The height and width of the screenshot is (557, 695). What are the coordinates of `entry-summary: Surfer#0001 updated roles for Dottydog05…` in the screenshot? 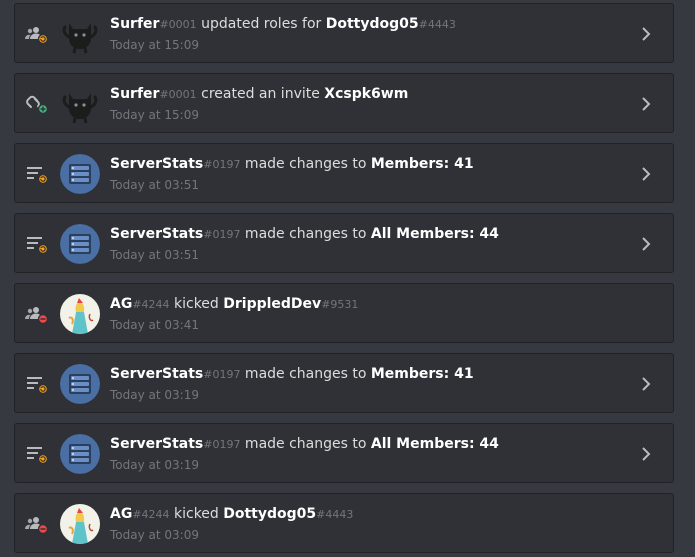 It's located at (283, 24).